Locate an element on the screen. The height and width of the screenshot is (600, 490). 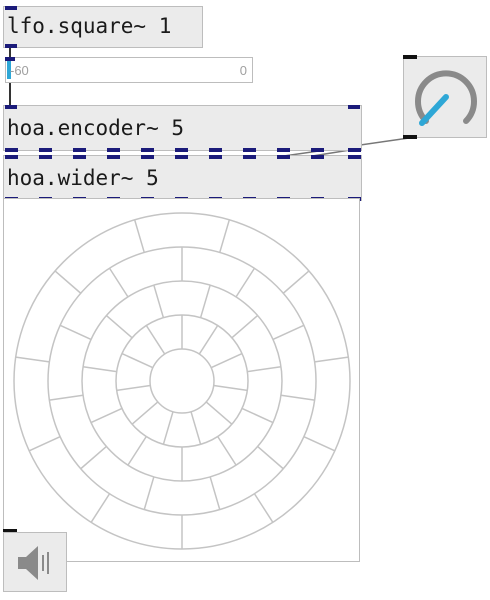
dial-icon is located at coordinates (446, 98).